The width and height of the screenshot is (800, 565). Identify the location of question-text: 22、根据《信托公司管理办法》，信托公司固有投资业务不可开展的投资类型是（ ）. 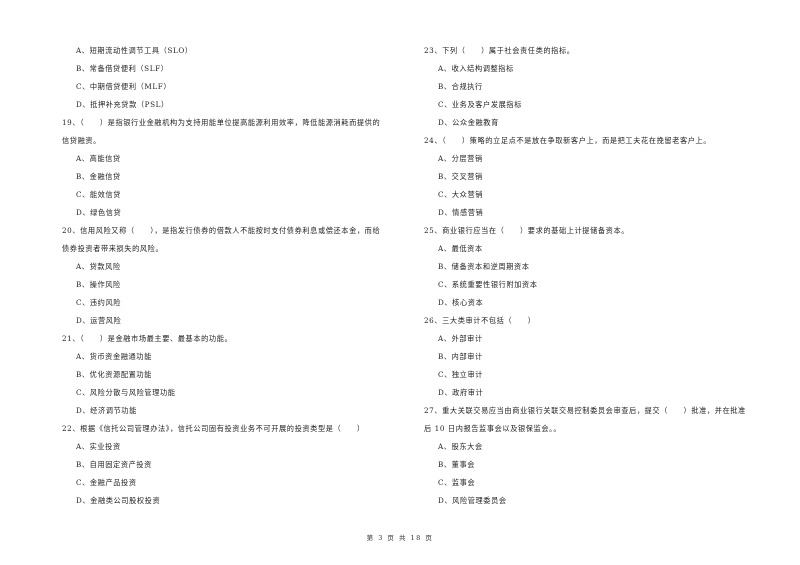
(213, 428).